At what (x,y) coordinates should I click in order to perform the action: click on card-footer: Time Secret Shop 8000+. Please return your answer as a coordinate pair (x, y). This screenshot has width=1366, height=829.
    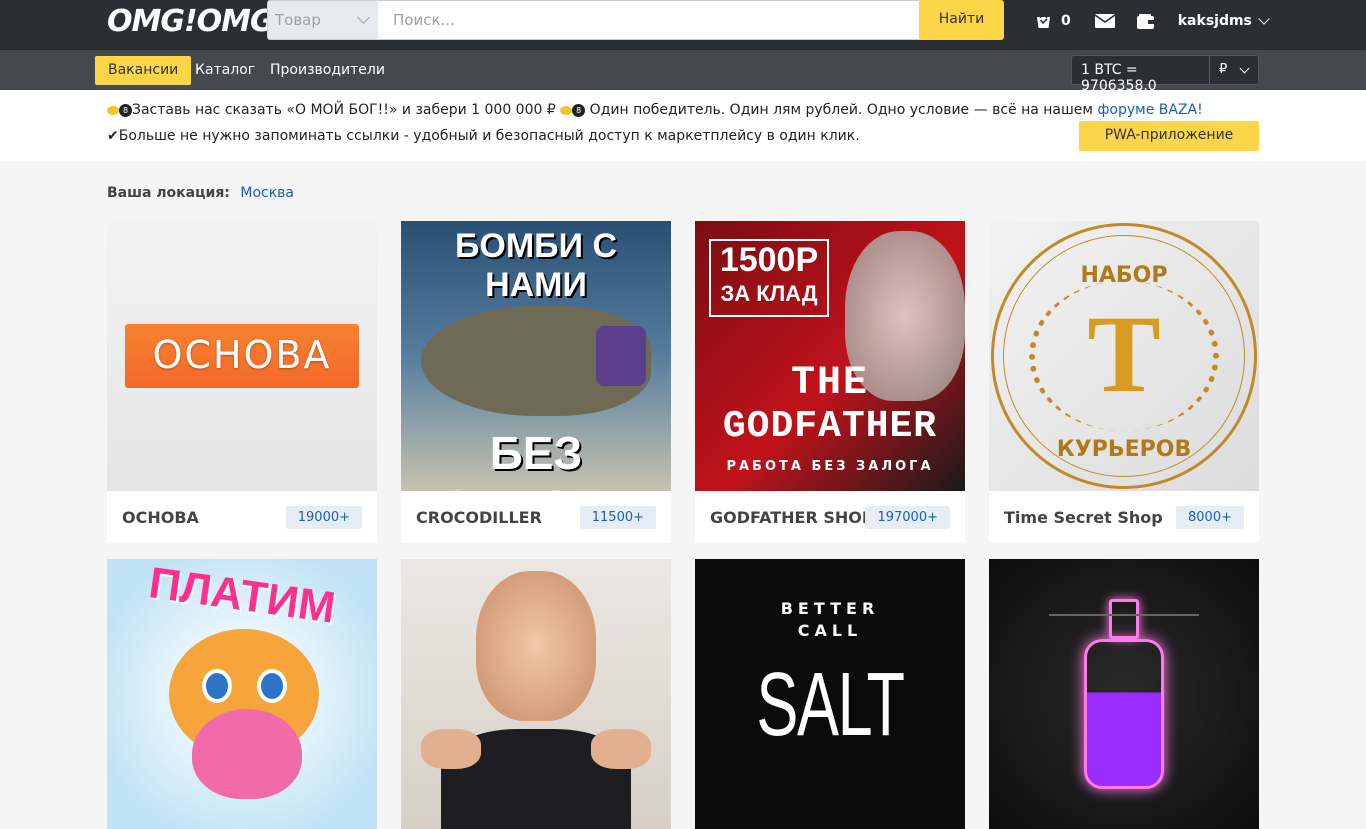
    Looking at the image, I should click on (1124, 517).